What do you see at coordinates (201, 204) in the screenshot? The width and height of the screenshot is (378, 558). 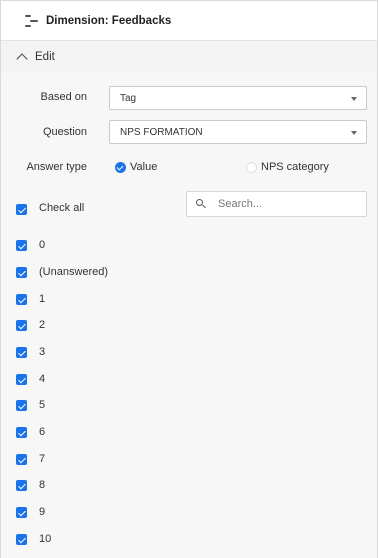 I see `search-icon` at bounding box center [201, 204].